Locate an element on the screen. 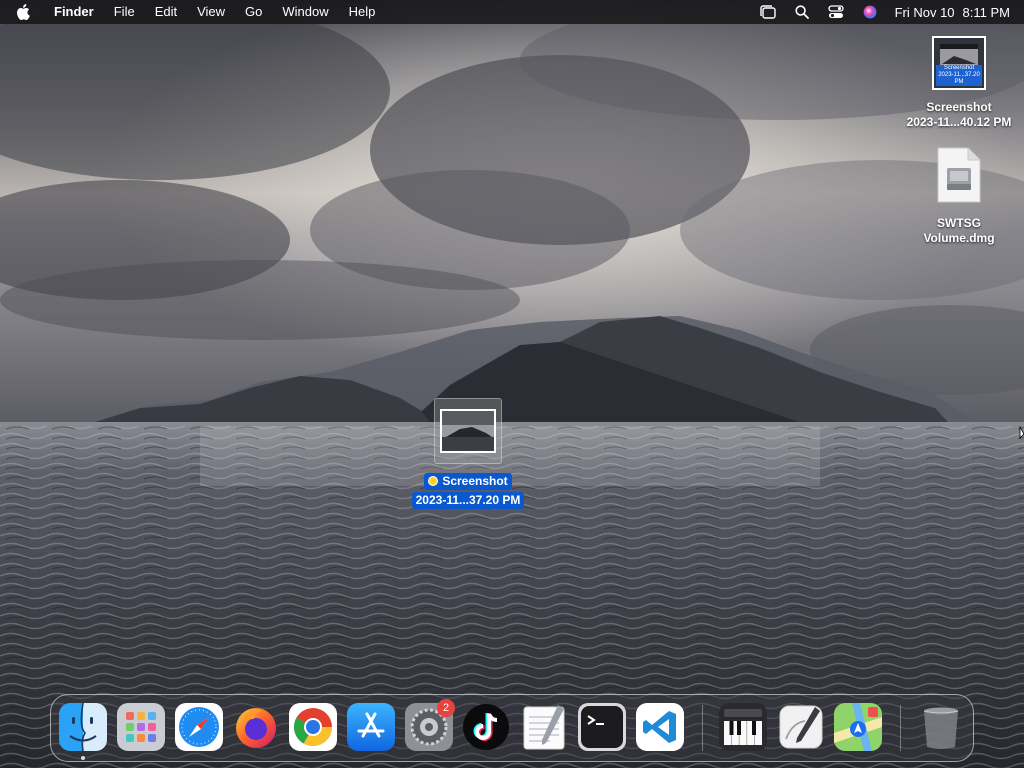 This screenshot has height=768, width=1024. screenshot-thumbnail is located at coordinates (468, 431).